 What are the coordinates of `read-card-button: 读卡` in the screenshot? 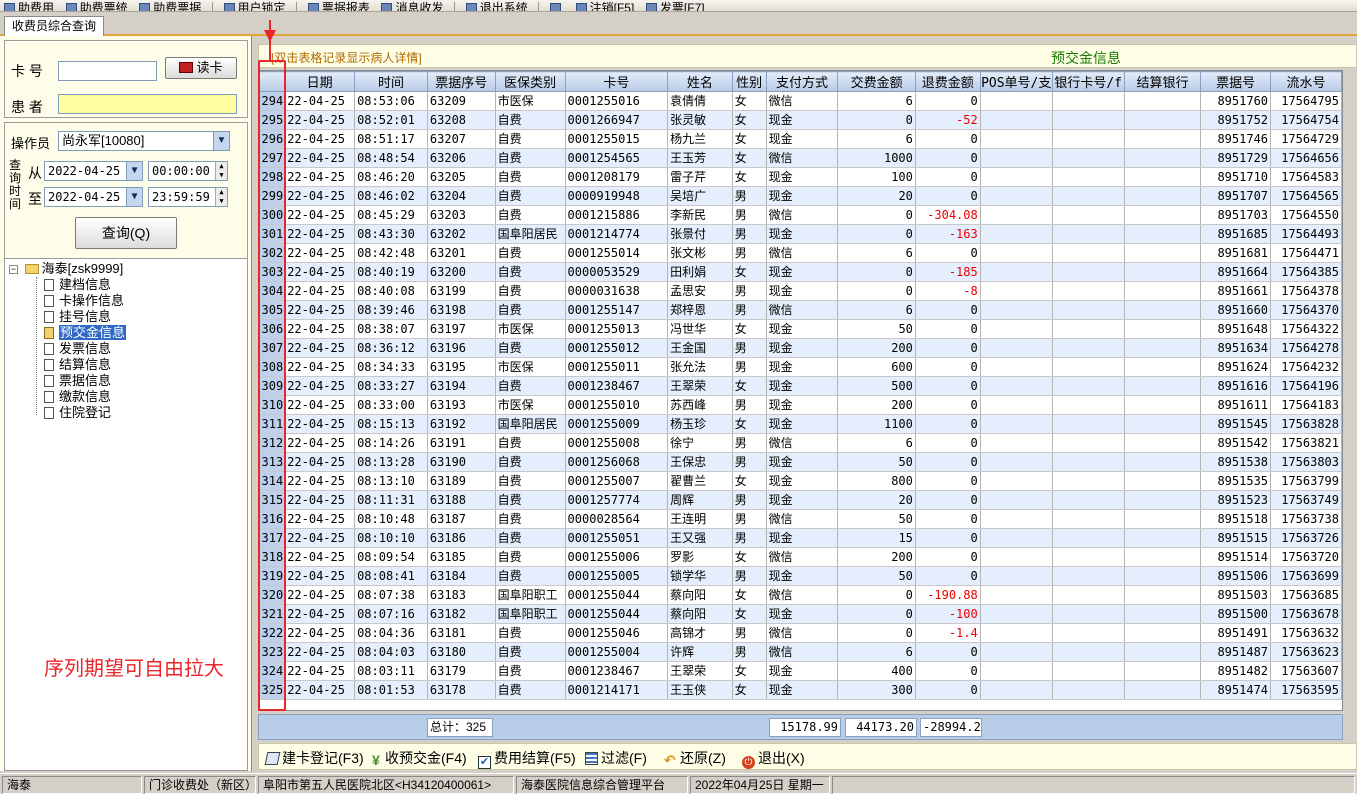 It's located at (201, 68).